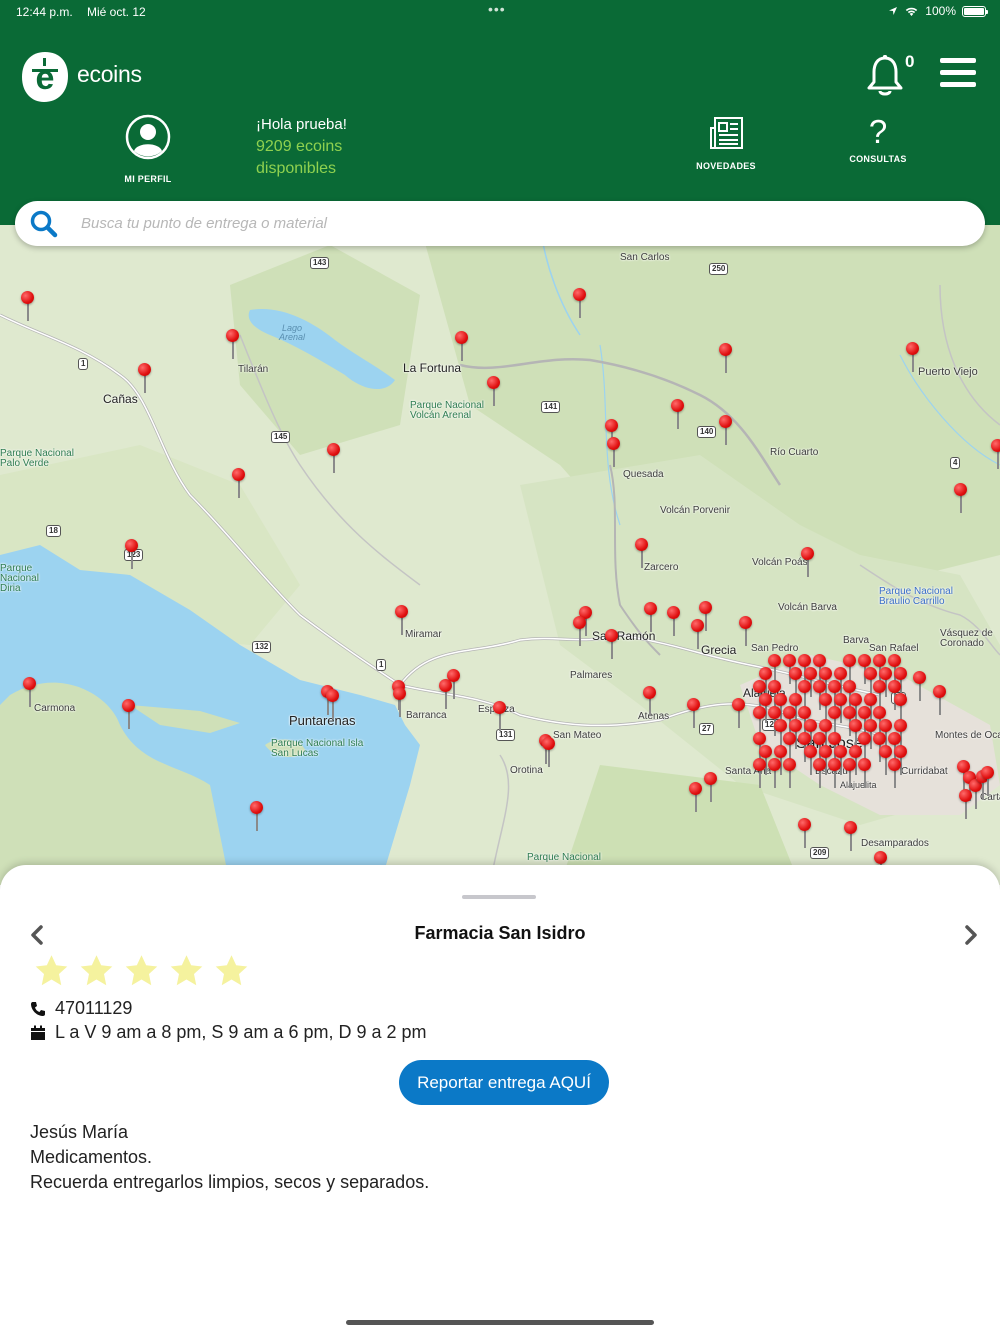 This screenshot has height=1334, width=1000. What do you see at coordinates (533, 223) in the screenshot?
I see `search-input` at bounding box center [533, 223].